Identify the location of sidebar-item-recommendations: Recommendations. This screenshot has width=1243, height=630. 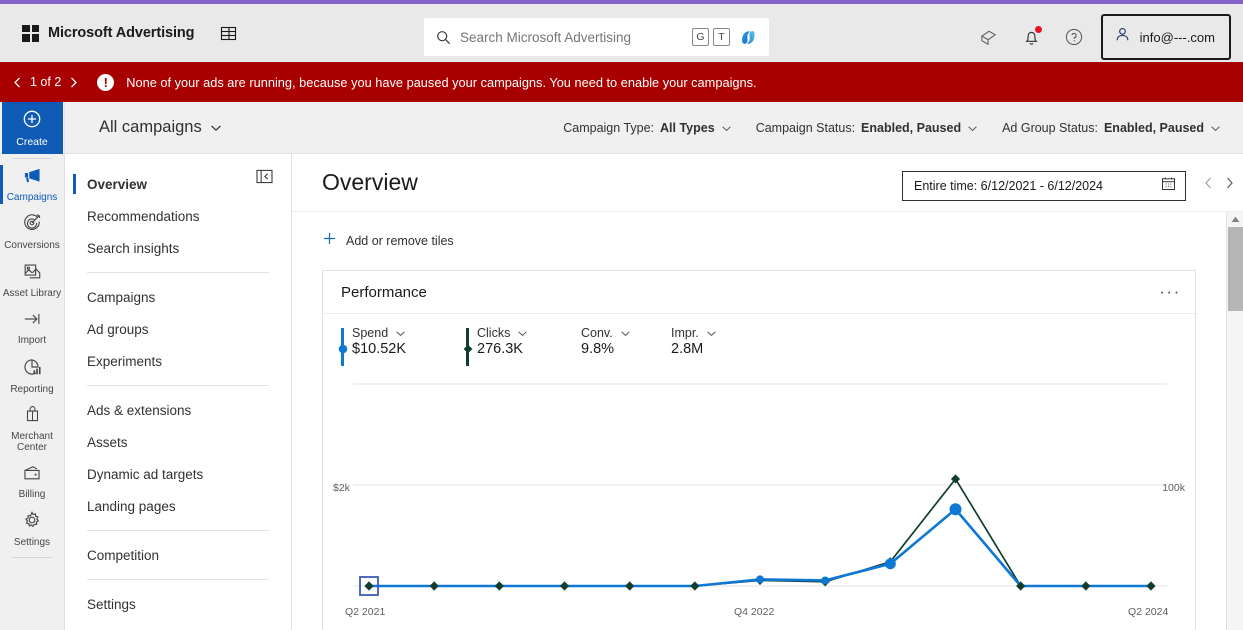
(178, 216).